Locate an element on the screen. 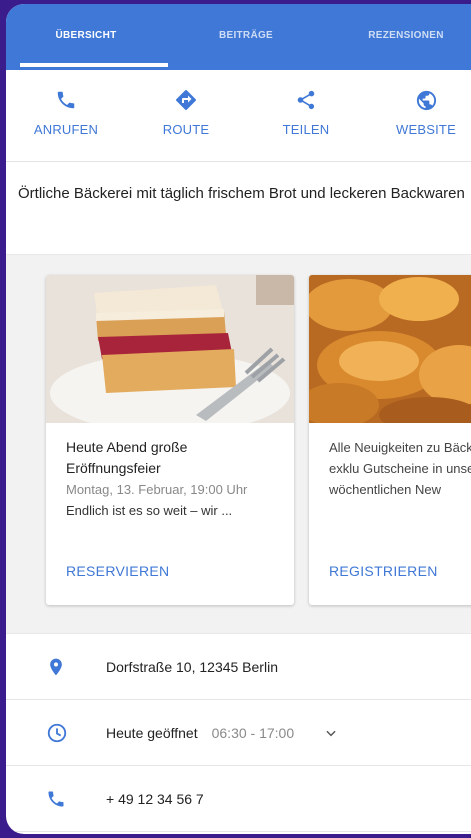  website-button: WEBSITE is located at coordinates (418, 123).